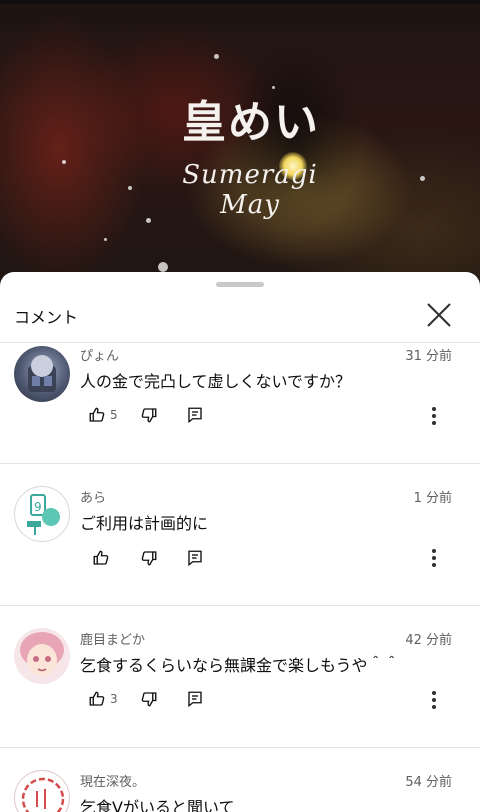 This screenshot has height=812, width=480. Describe the element at coordinates (144, 523) in the screenshot. I see `comment-text: ご利用は計画的に` at that location.